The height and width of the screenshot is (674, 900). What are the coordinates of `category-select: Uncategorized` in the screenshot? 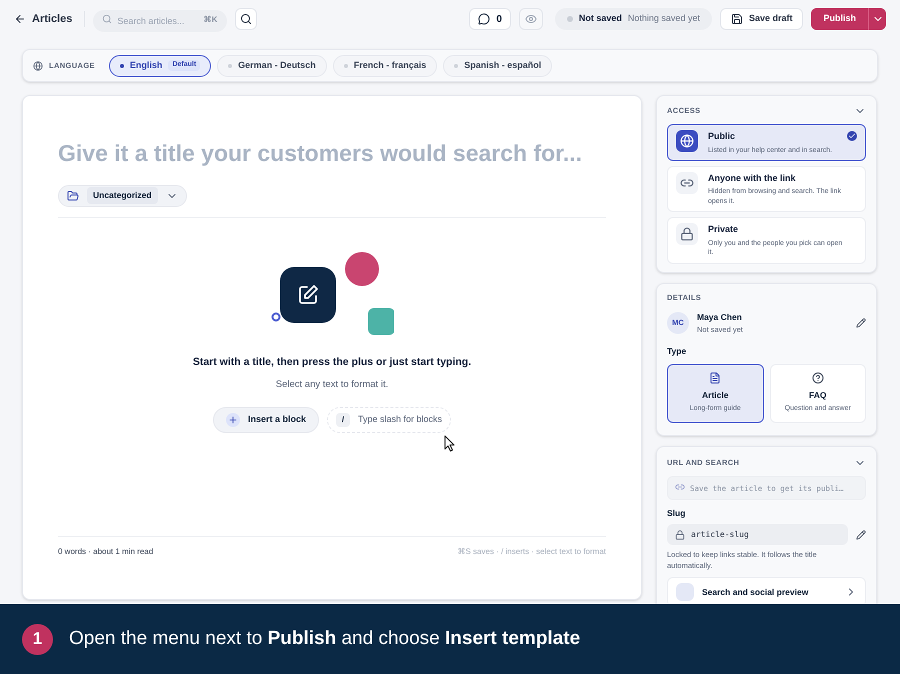 It's located at (122, 195).